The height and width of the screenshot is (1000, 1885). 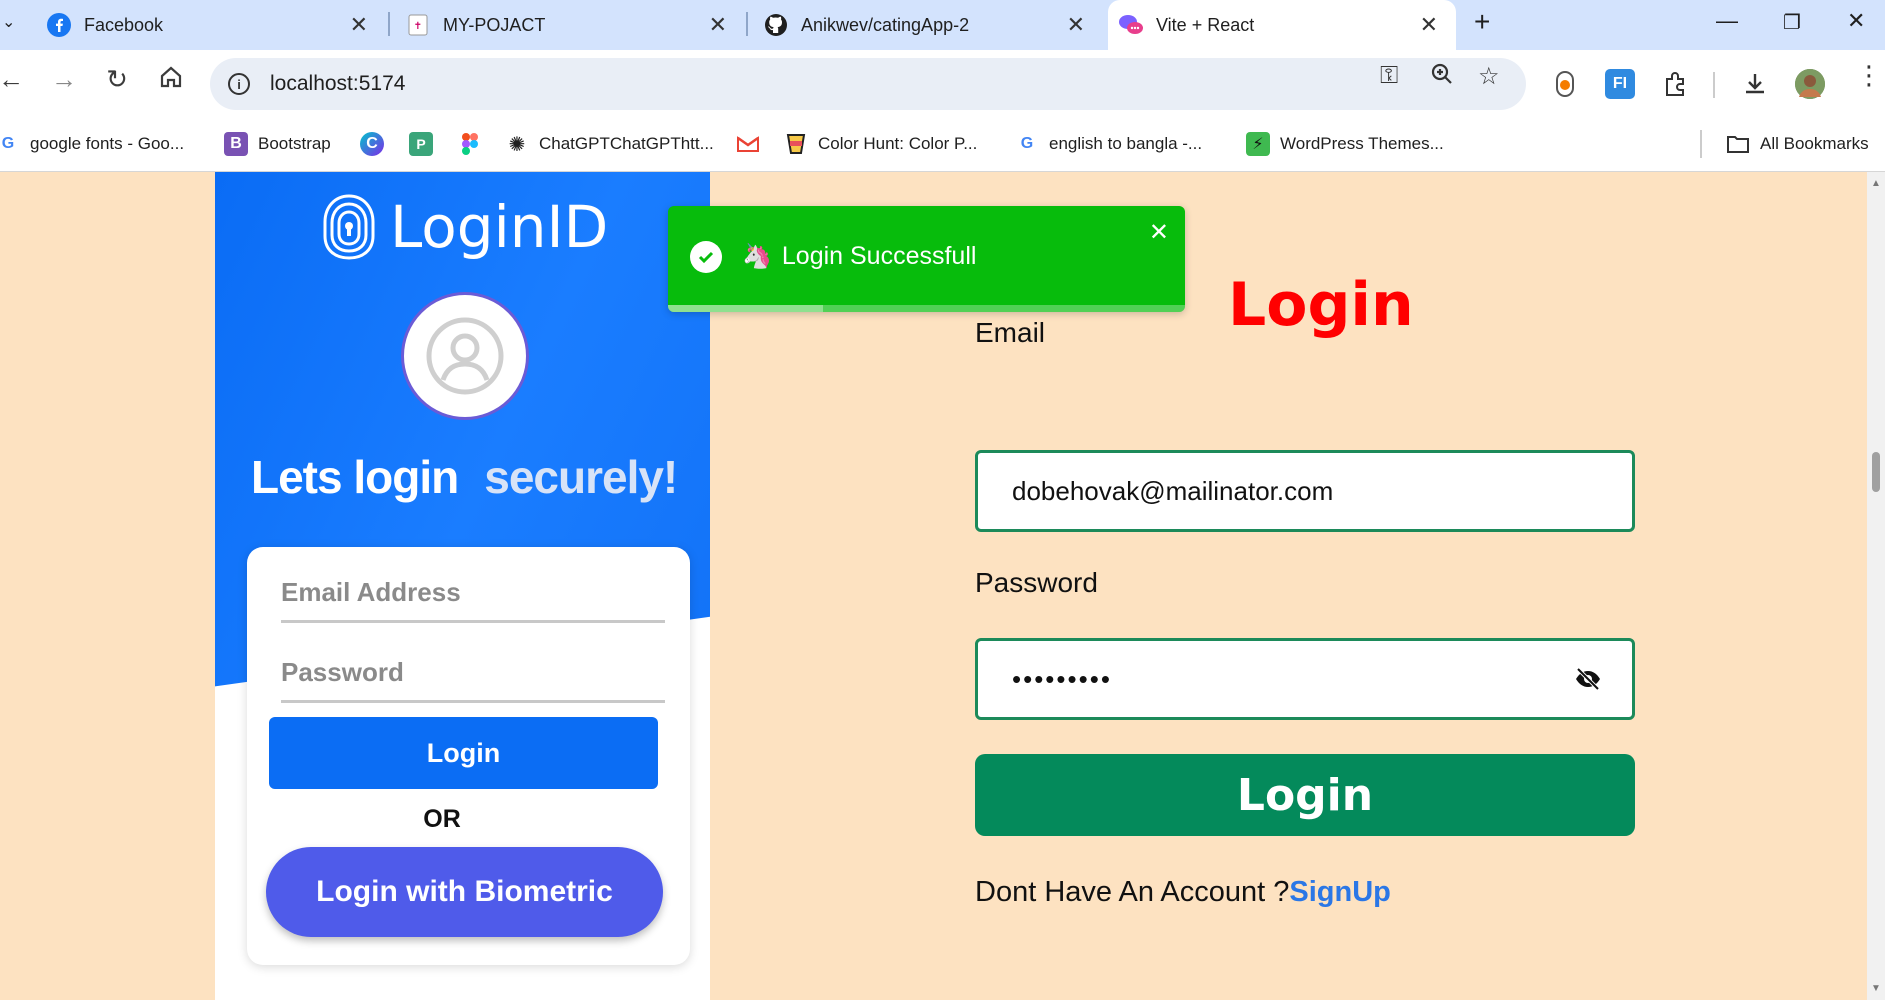 What do you see at coordinates (748, 144) in the screenshot?
I see `gmail-icon` at bounding box center [748, 144].